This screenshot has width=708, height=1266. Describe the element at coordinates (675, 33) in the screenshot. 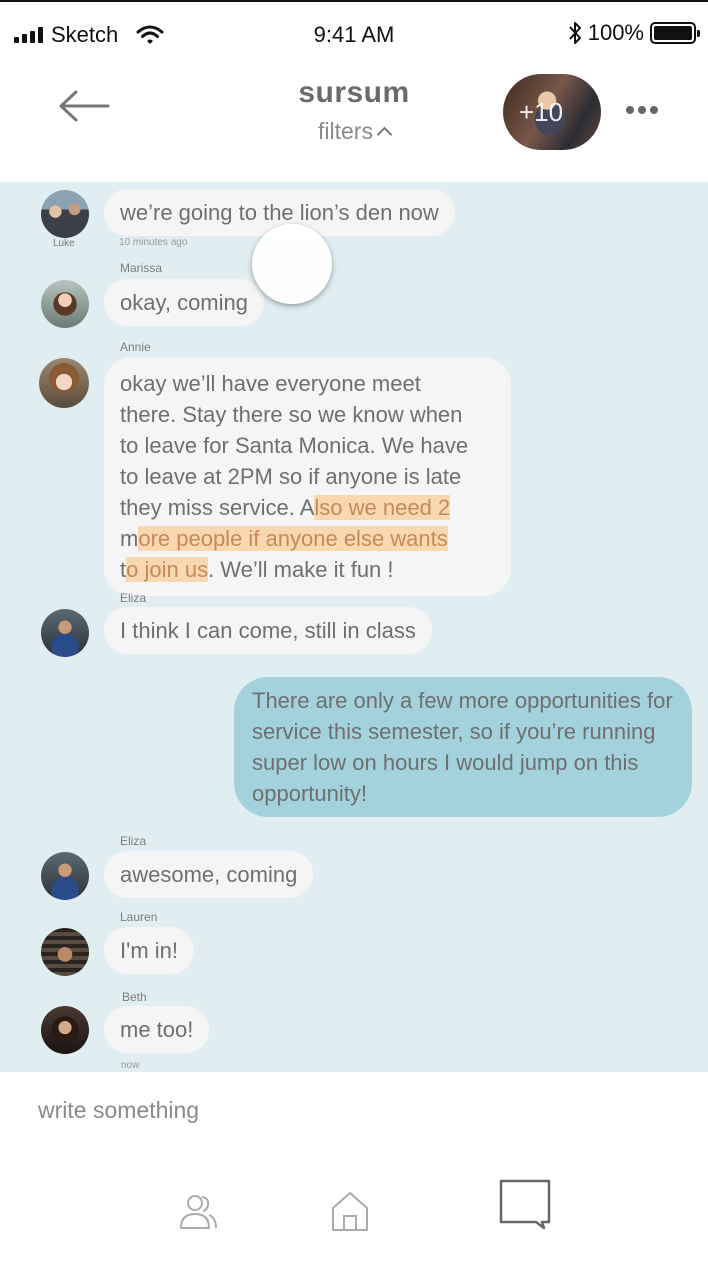

I see `battery-icon` at that location.